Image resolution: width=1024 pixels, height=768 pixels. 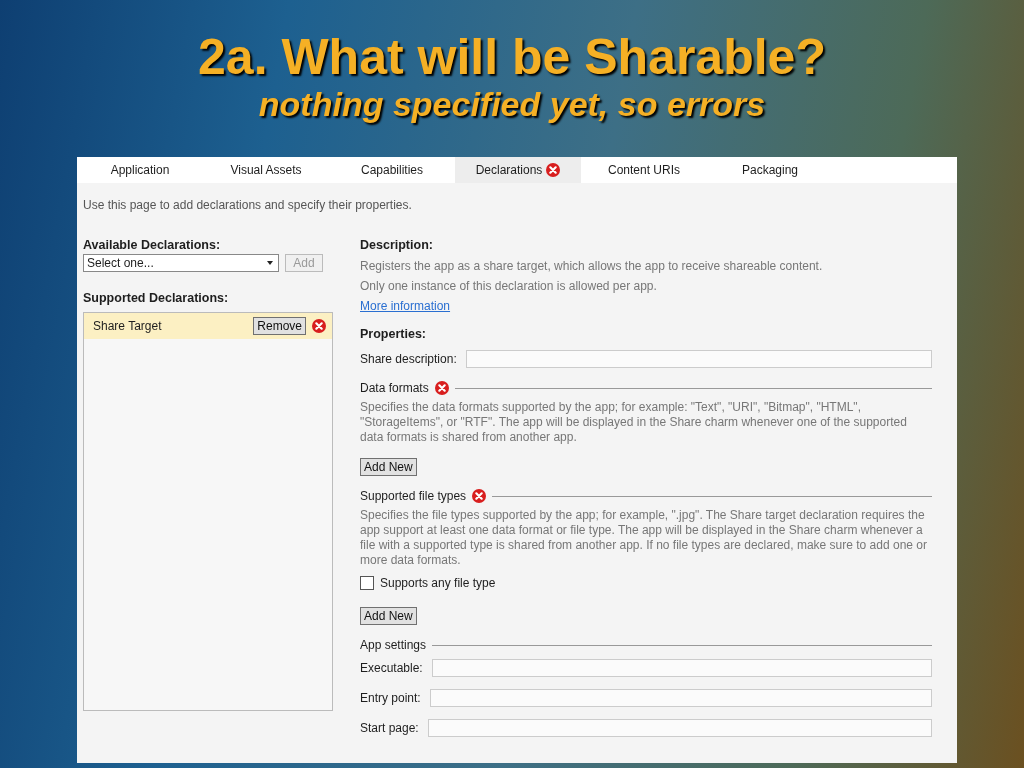 I want to click on section-heading: Available Declarations:, so click(x=152, y=246).